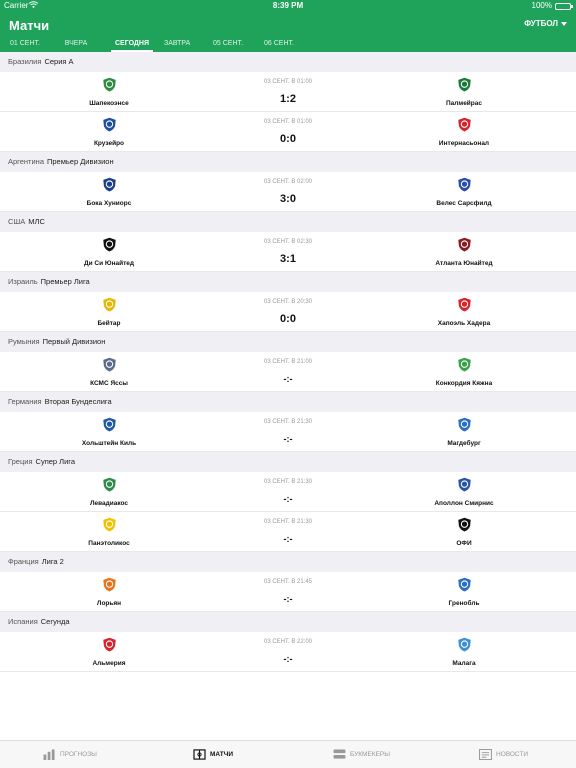  What do you see at coordinates (288, 362) in the screenshot?
I see `match-date: 03 СЕНТ. В 21:00` at bounding box center [288, 362].